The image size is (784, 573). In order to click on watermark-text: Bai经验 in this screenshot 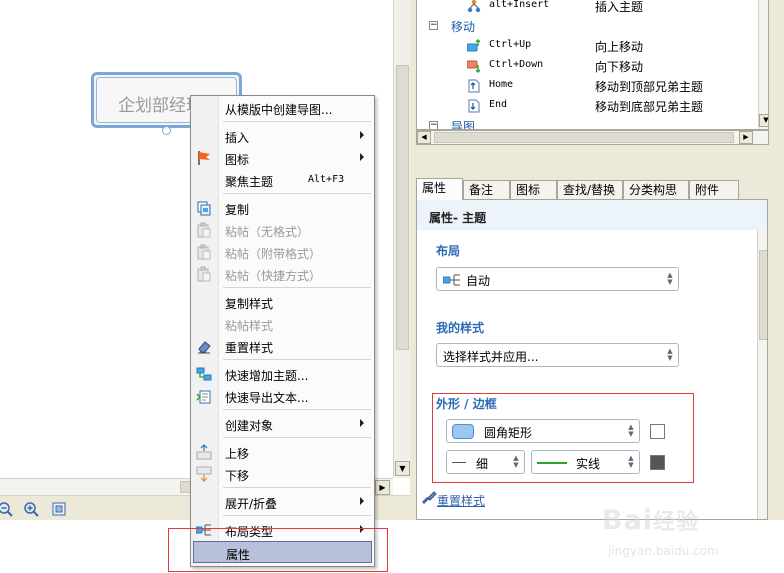, I will do `click(651, 520)`.